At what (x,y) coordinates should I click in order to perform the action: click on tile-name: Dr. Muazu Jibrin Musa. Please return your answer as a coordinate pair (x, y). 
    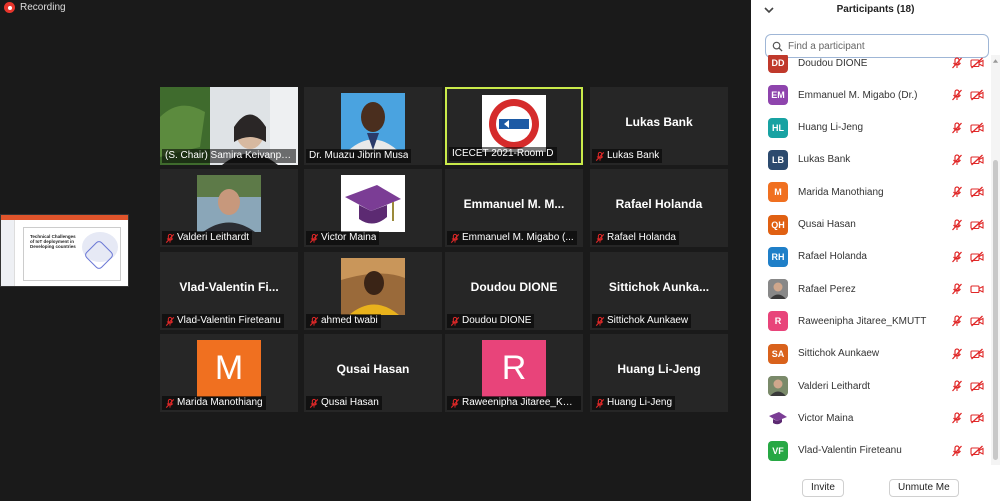
    Looking at the image, I should click on (359, 155).